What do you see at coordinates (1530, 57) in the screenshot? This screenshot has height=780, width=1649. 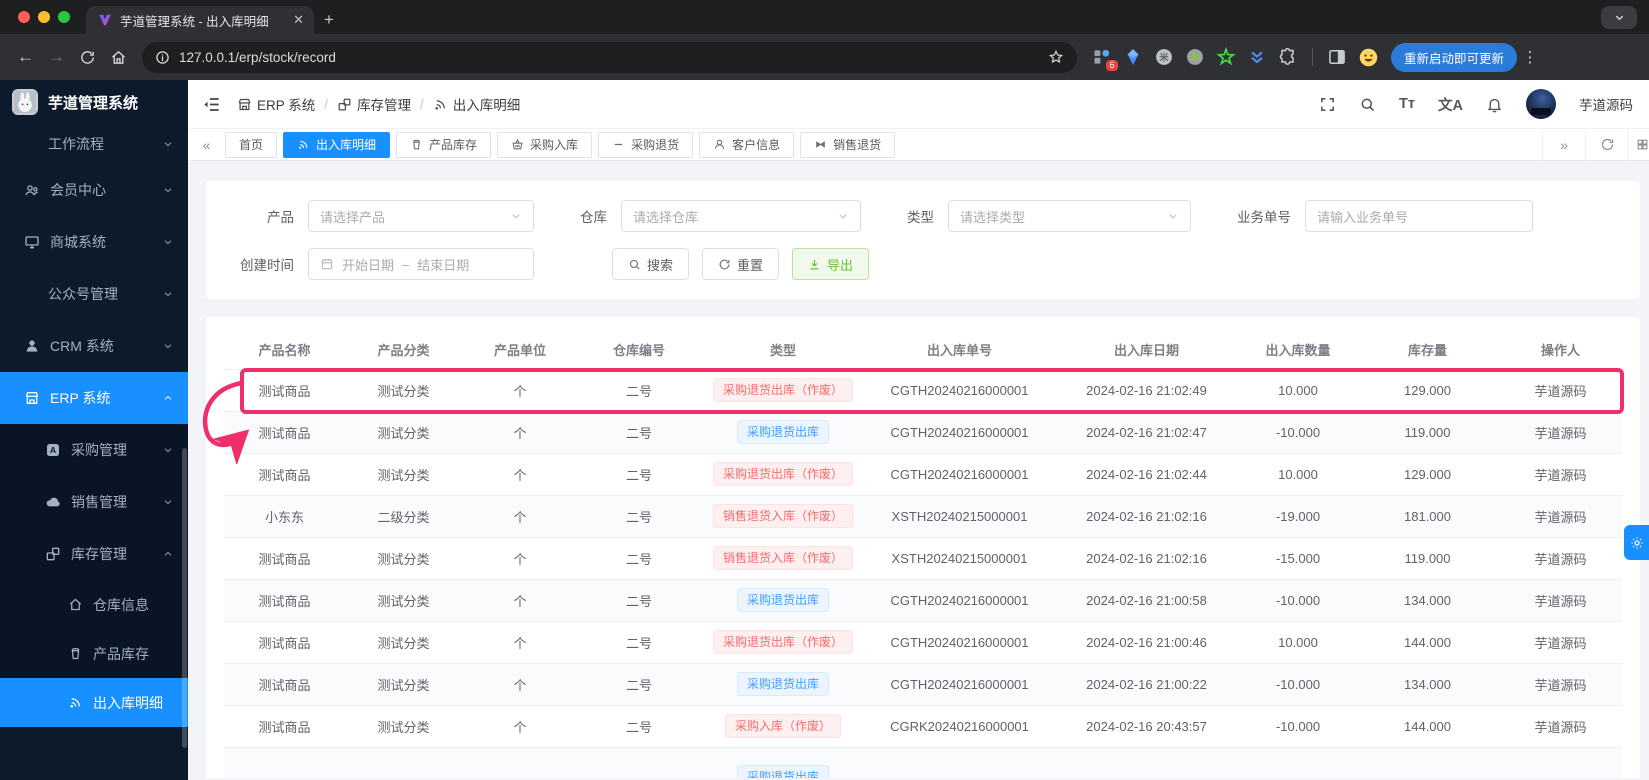 I see `browser-menu-icon: ⋮` at bounding box center [1530, 57].